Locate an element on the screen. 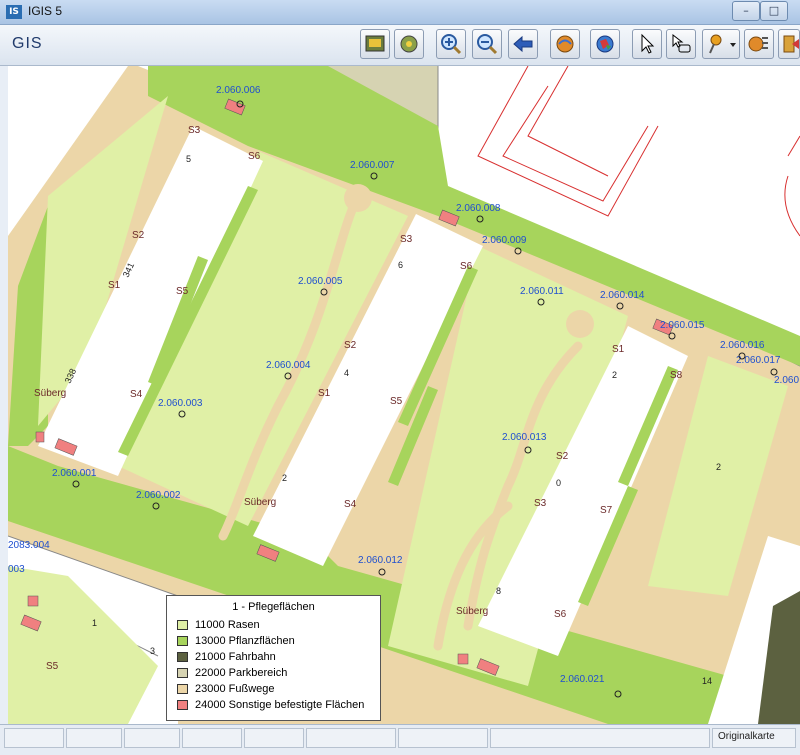 This screenshot has height=755, width=800. street-number: 14 is located at coordinates (707, 681).